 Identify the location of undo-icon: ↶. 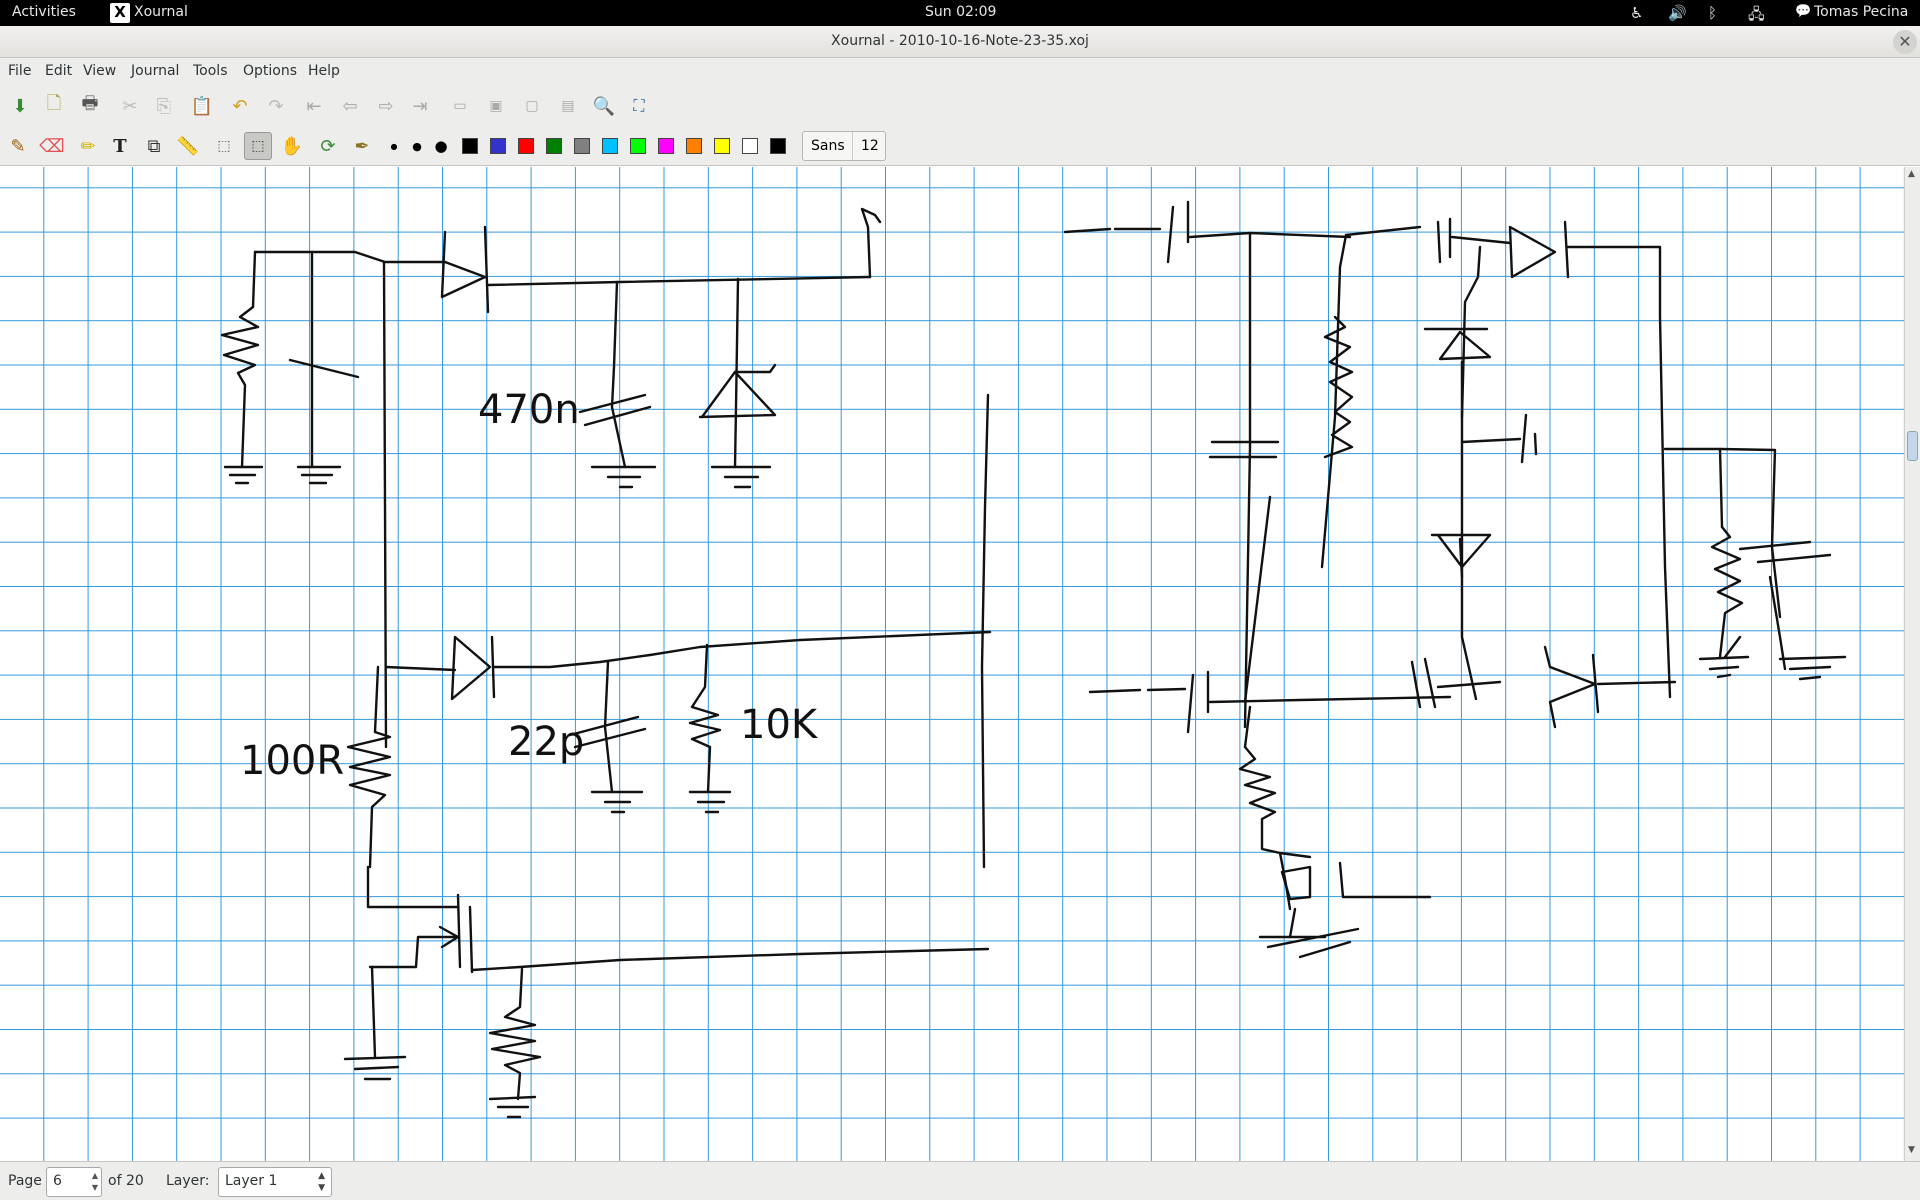
(240, 106).